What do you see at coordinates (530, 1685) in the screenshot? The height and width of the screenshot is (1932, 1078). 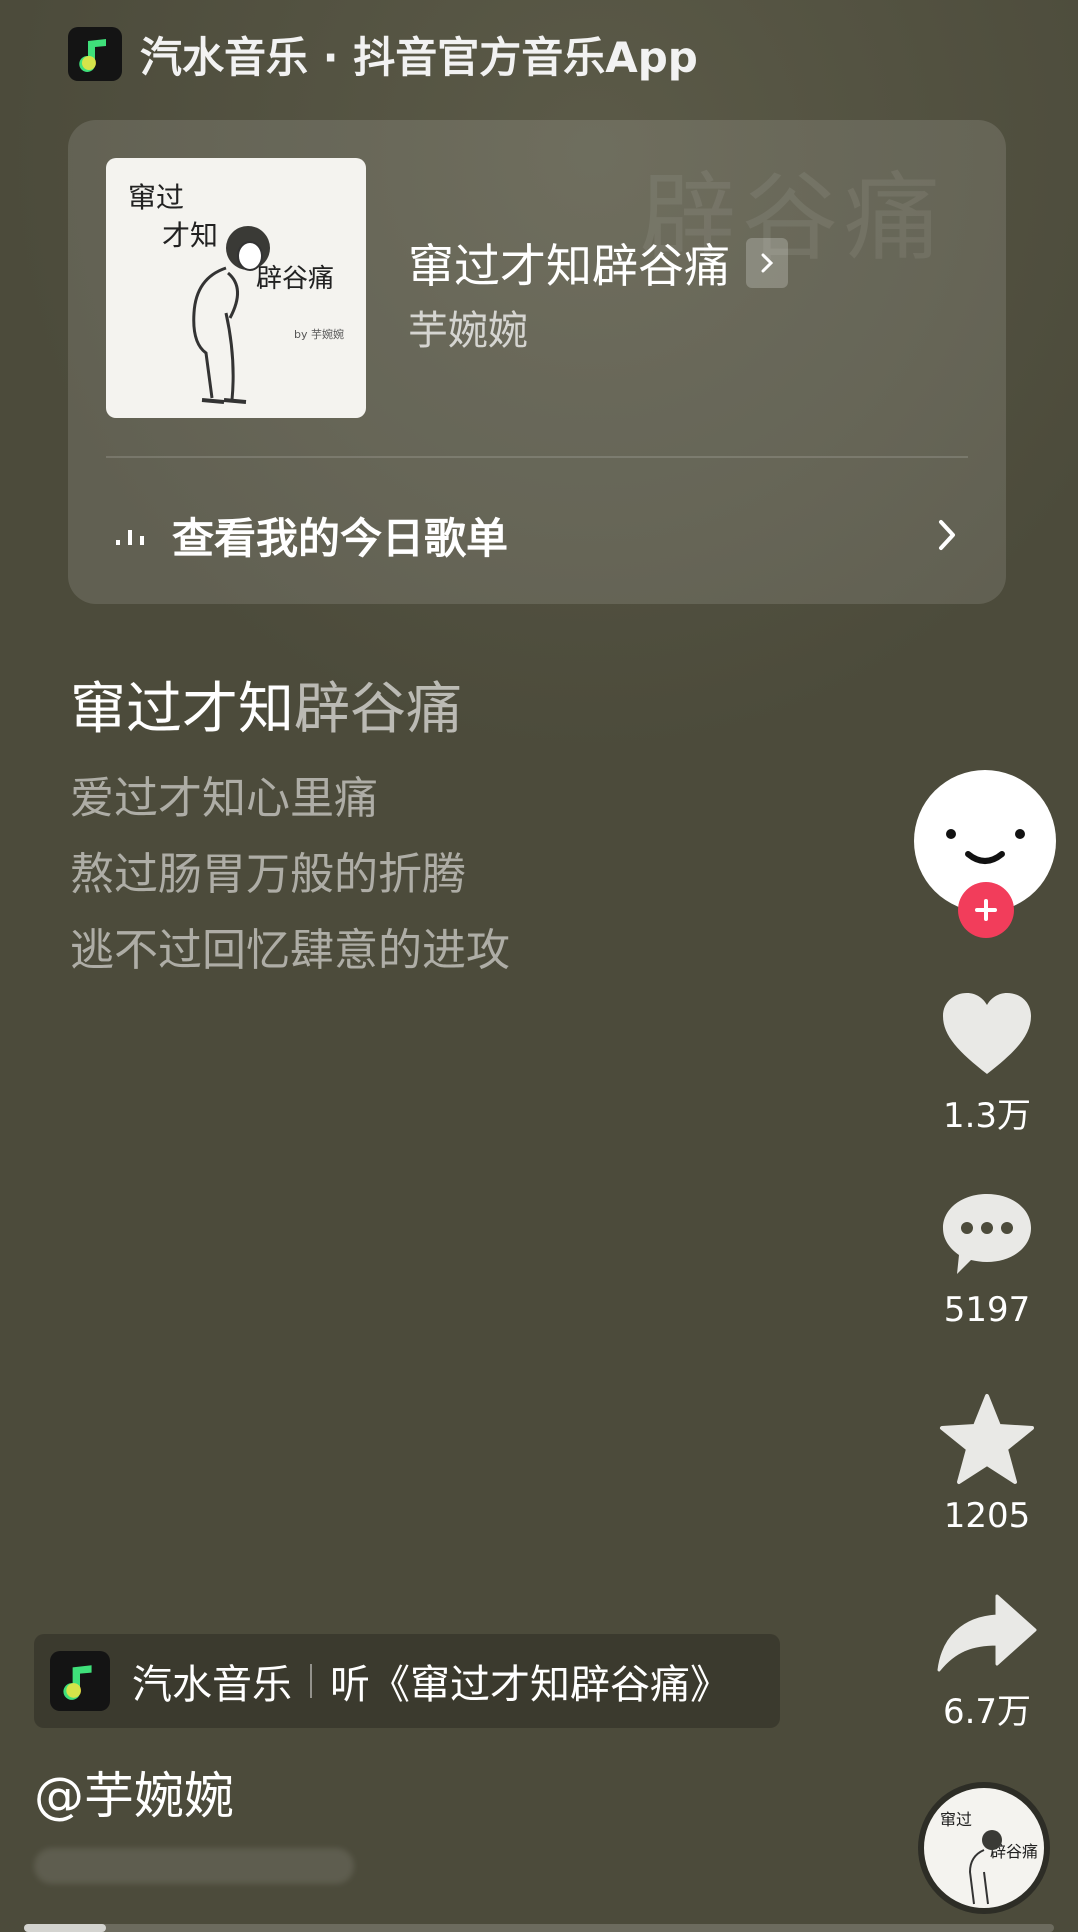 I see `listen-song-text: 听《窜过才知辟谷痛》` at bounding box center [530, 1685].